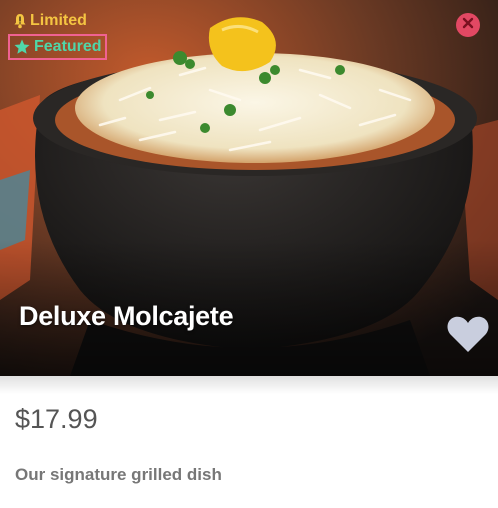 The height and width of the screenshot is (508, 498). Describe the element at coordinates (68, 46) in the screenshot. I see `featured-badge-label: Featured` at that location.